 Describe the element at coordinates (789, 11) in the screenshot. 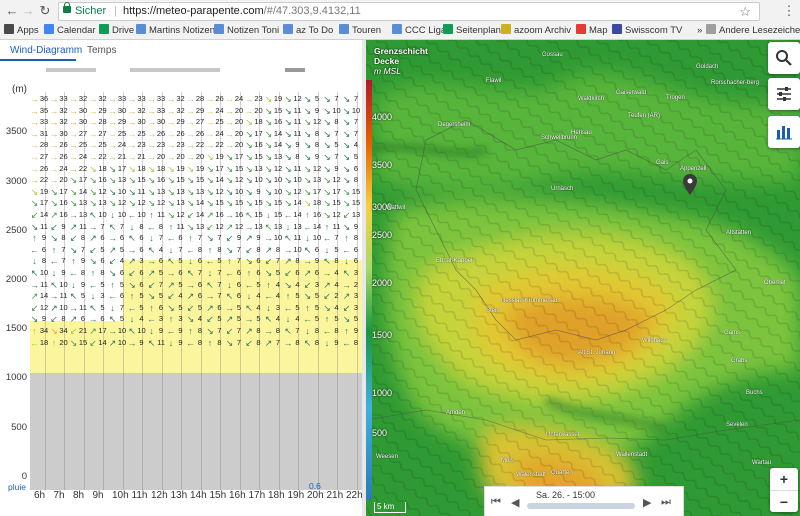

I see `browser-menu-icon: ⋮` at that location.